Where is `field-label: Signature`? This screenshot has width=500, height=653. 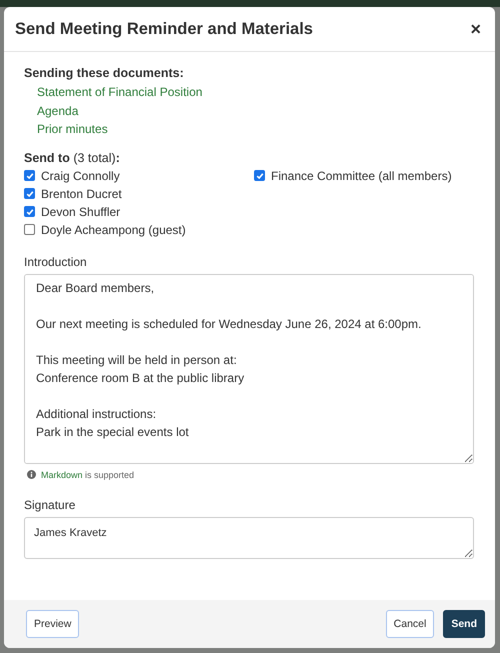
field-label: Signature is located at coordinates (50, 505).